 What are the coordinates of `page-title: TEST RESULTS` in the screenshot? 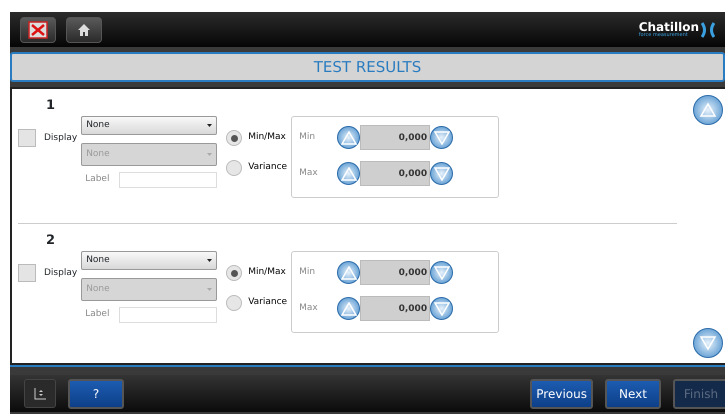 It's located at (367, 67).